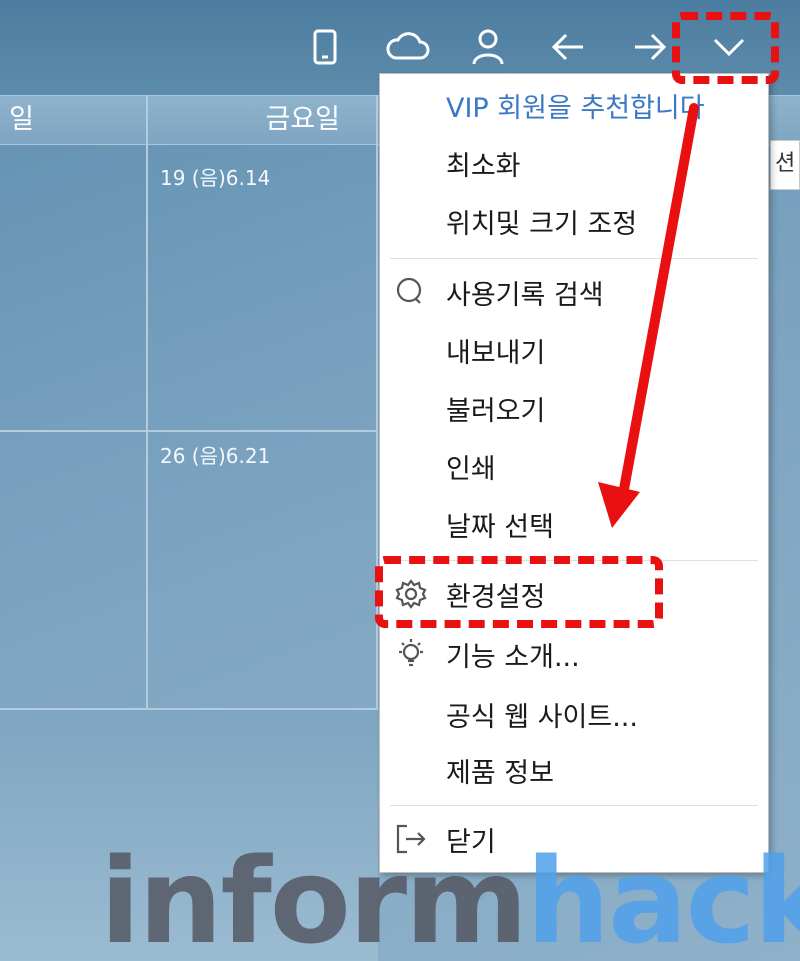 This screenshot has width=800, height=961. What do you see at coordinates (648, 315) in the screenshot?
I see `annotation-arrow` at bounding box center [648, 315].